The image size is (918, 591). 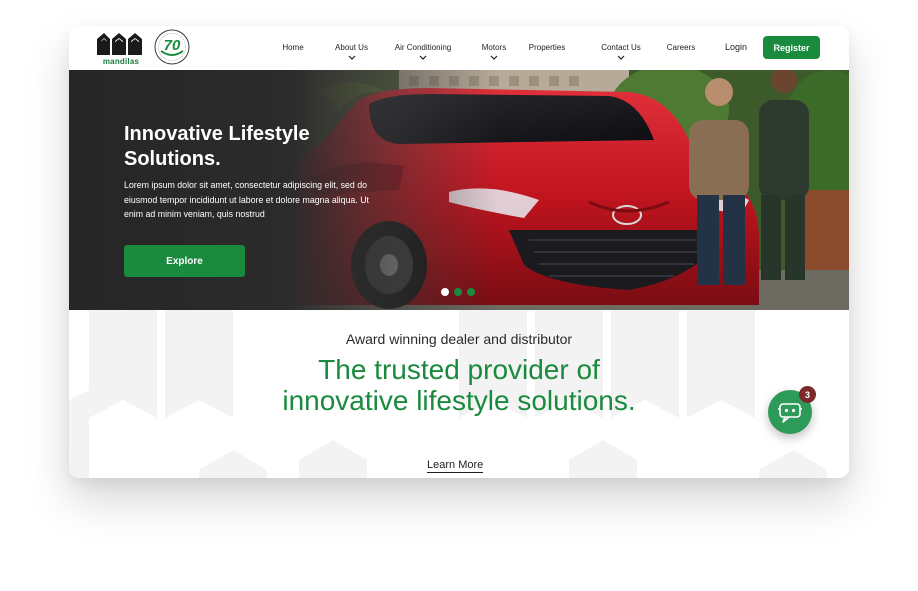 I want to click on learn-more-link: Learn More, so click(x=455, y=466).